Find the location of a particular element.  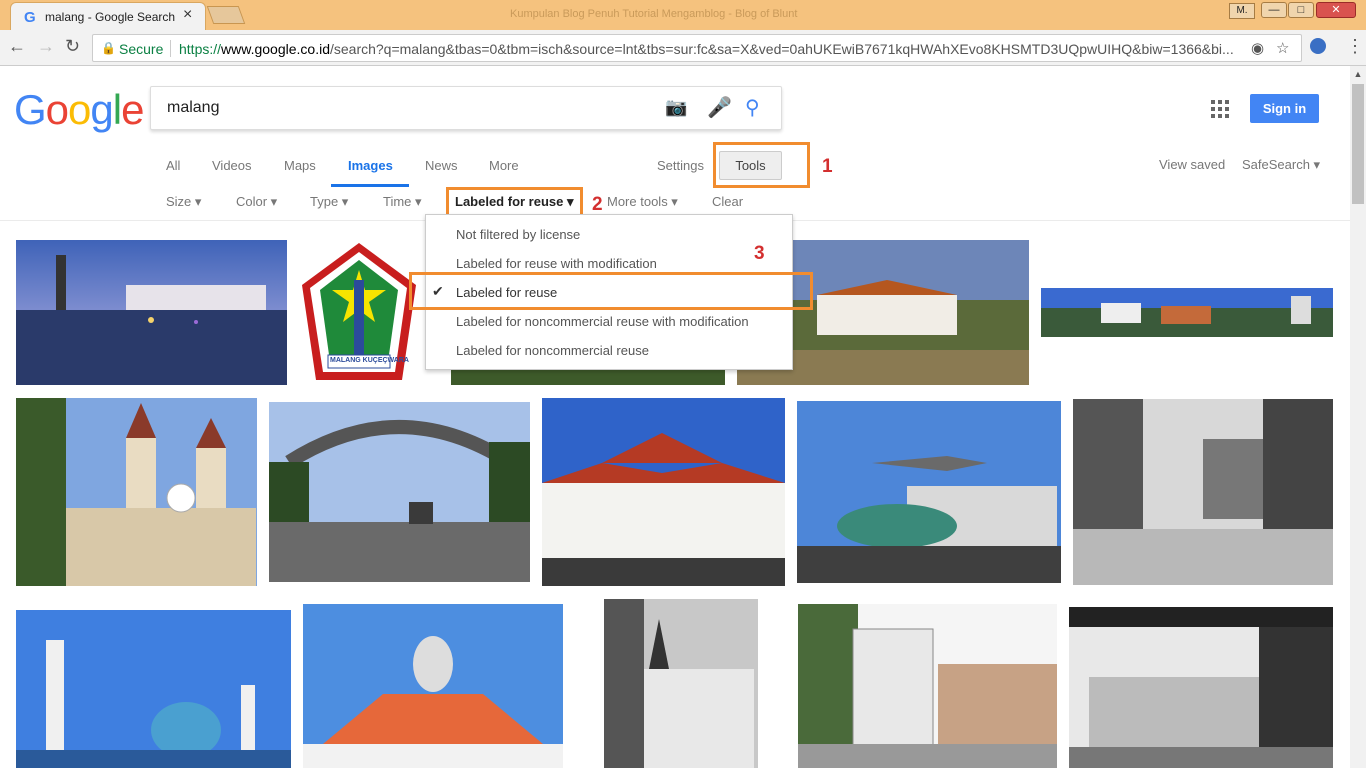

google-logo: Google is located at coordinates (79, 110).